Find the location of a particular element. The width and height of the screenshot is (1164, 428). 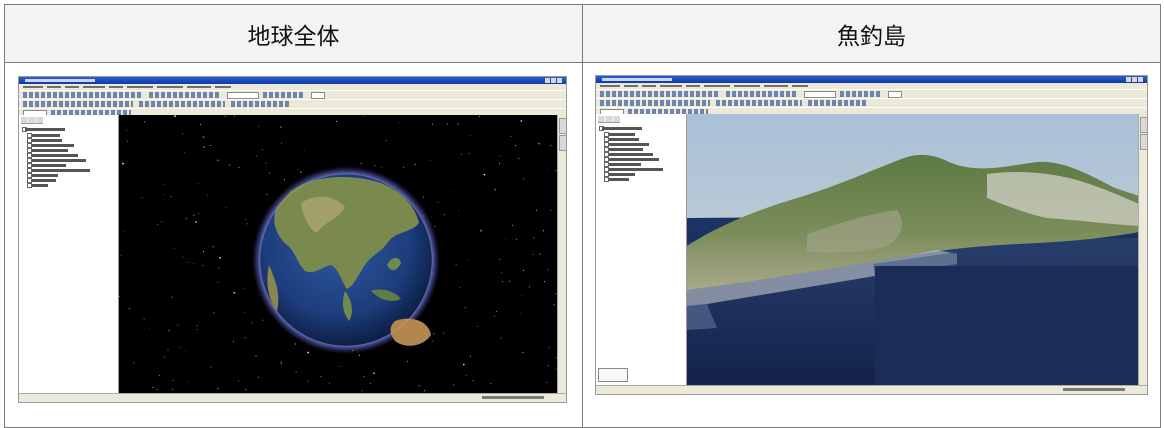

status-bar is located at coordinates (292, 397).